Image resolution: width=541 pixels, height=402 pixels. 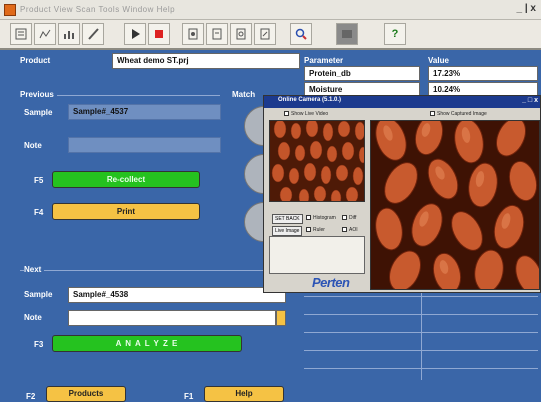 I want to click on live-video-view, so click(x=317, y=161).